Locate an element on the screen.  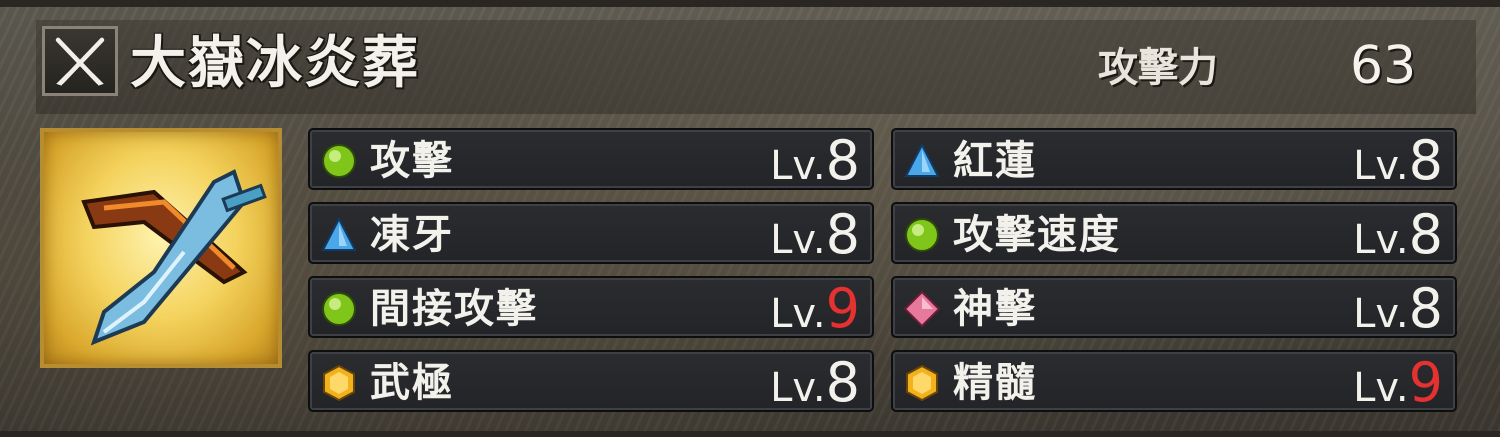
skill-slot: 凍牙 Lv.8 is located at coordinates (591, 233).